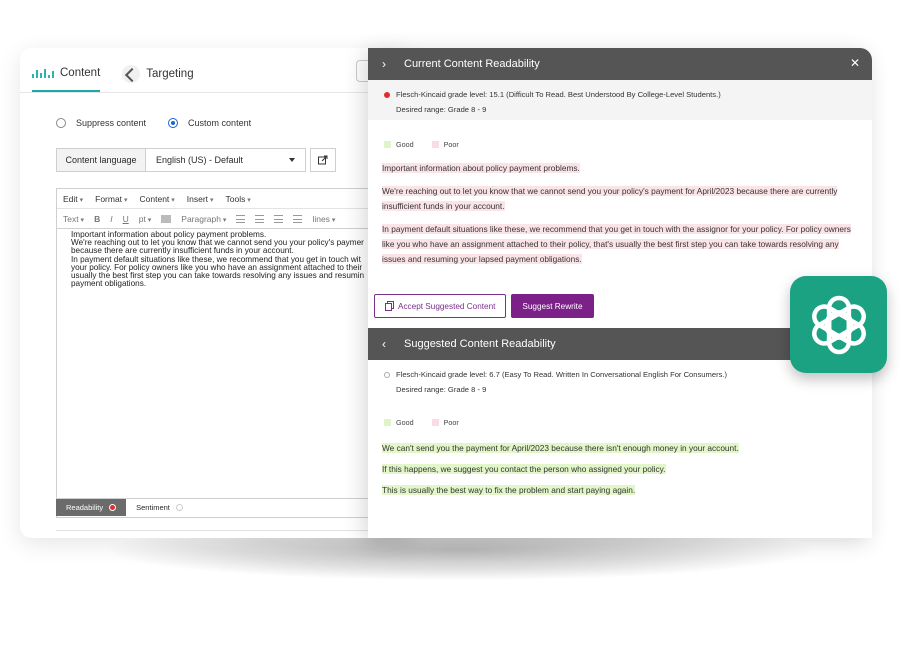  Describe the element at coordinates (298, 218) in the screenshot. I see `align-justify-icon` at that location.